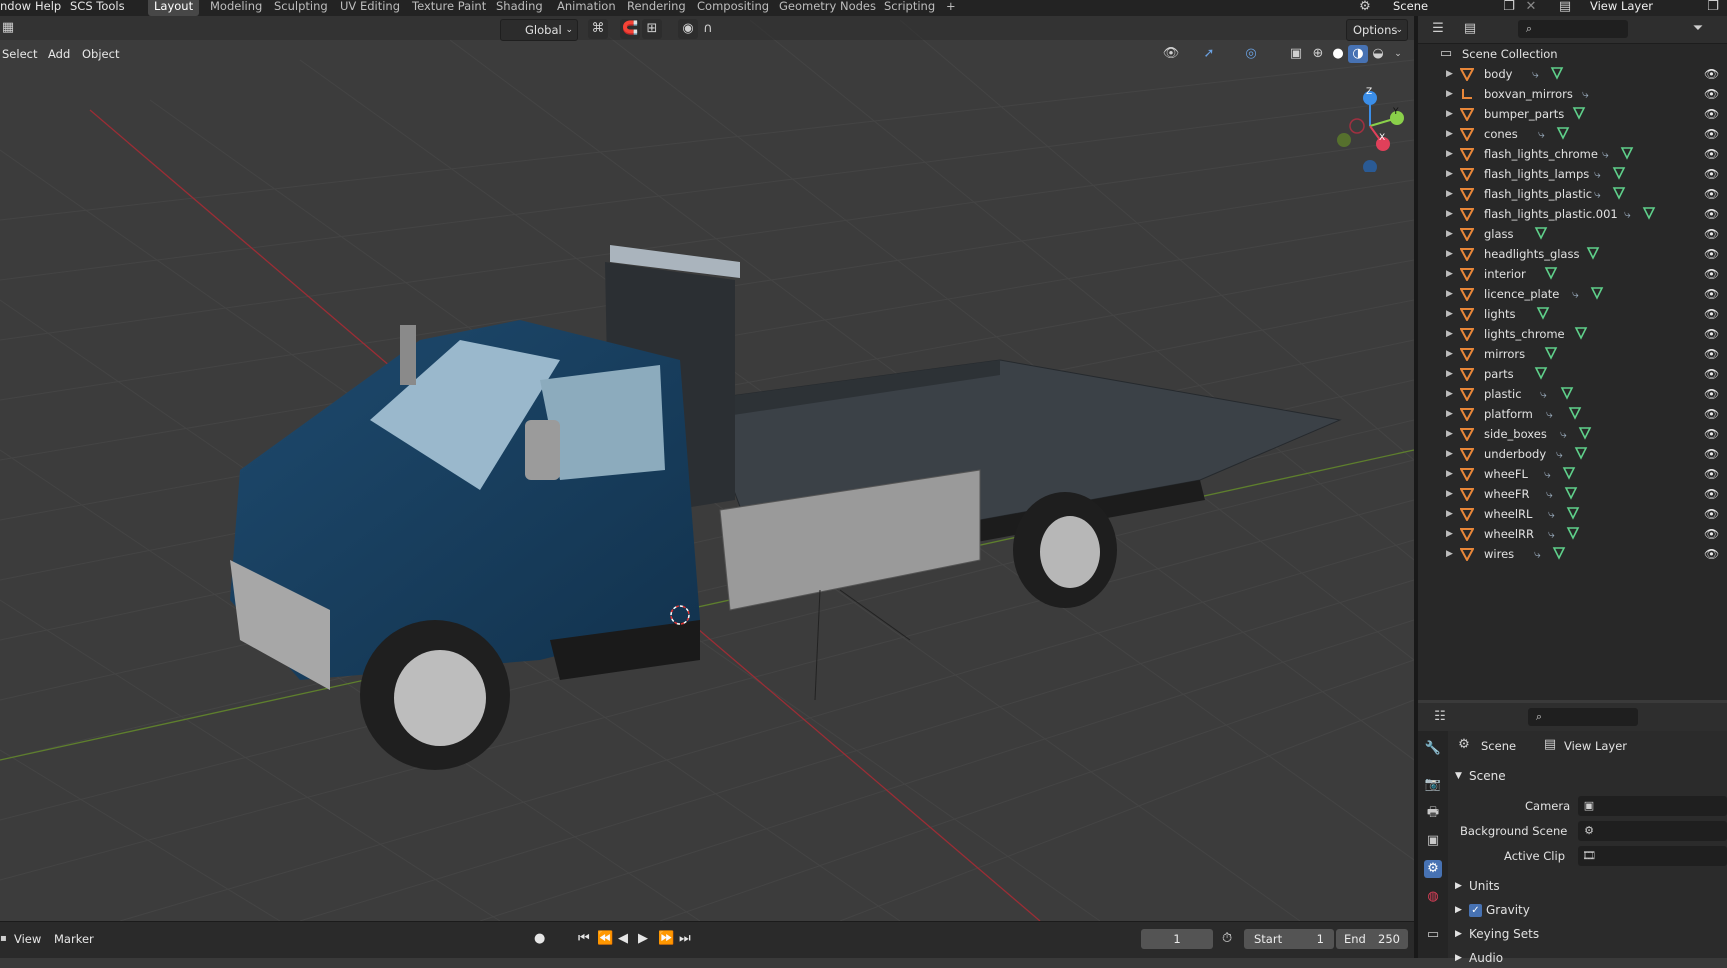  I want to click on wireframe-shading-icon: ⊕, so click(1318, 54).